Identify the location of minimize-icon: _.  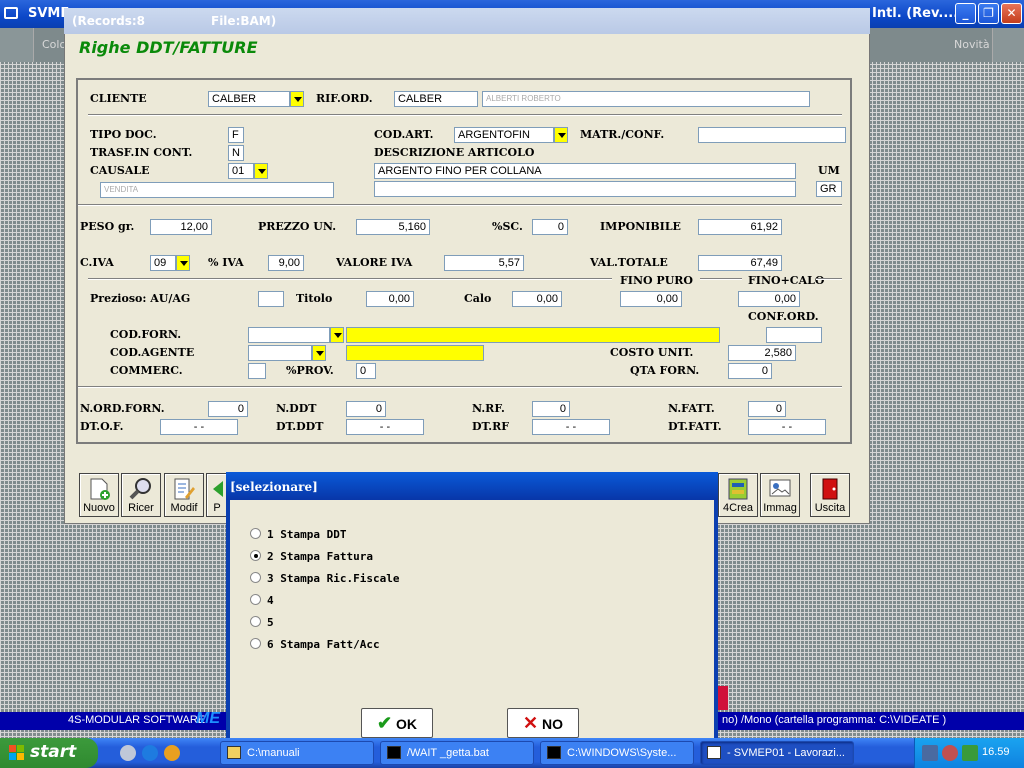
(965, 13).